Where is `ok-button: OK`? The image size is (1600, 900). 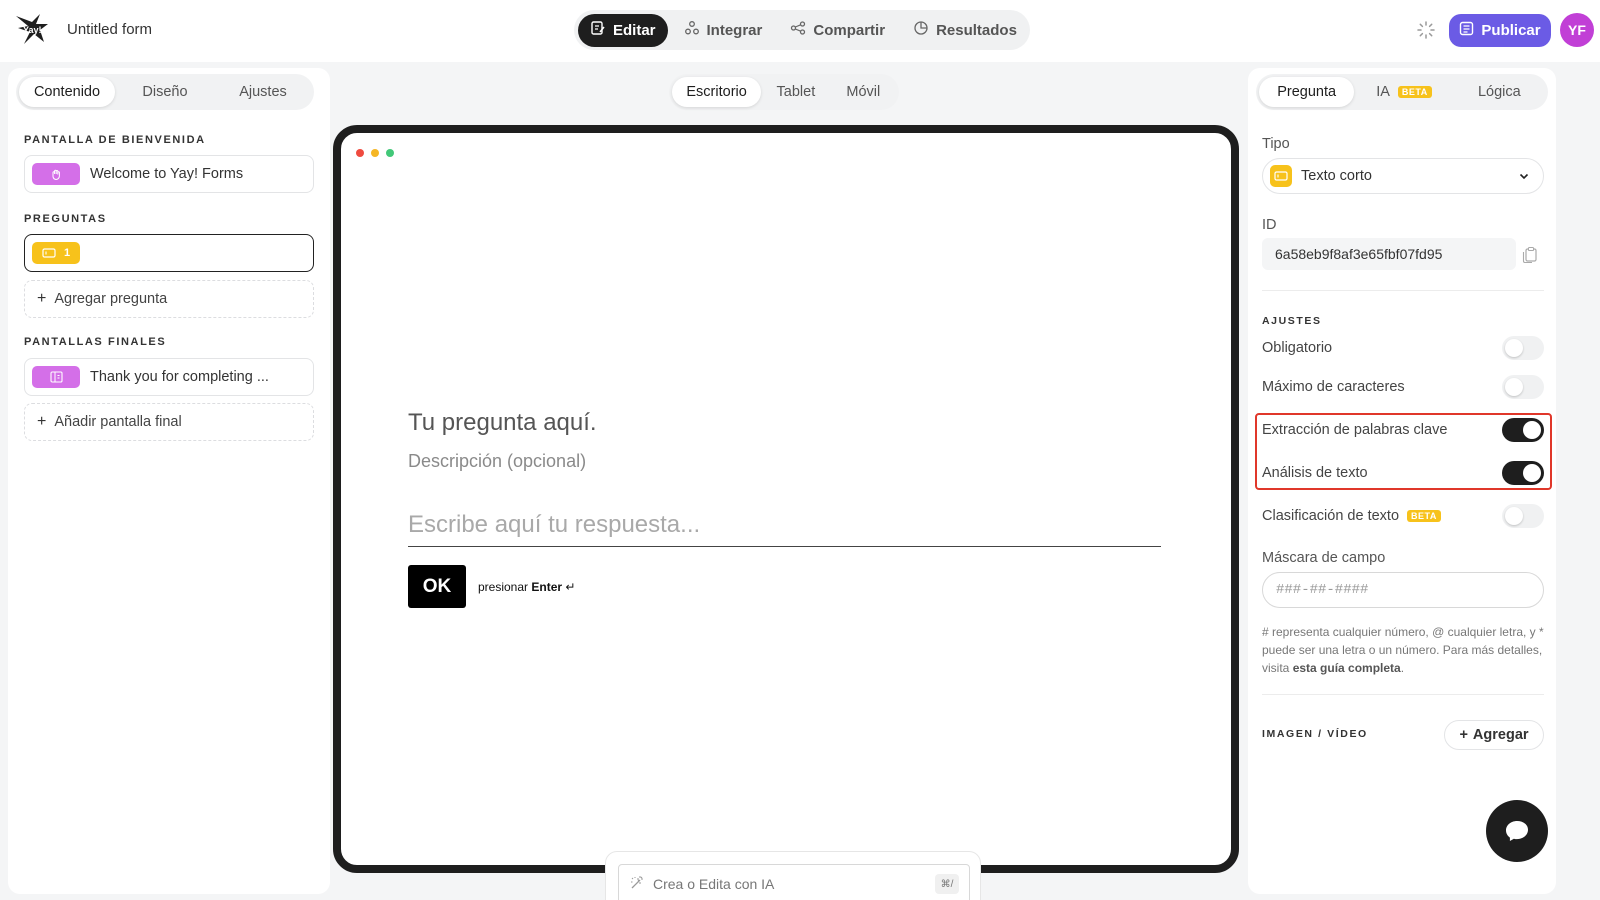
ok-button: OK is located at coordinates (437, 586).